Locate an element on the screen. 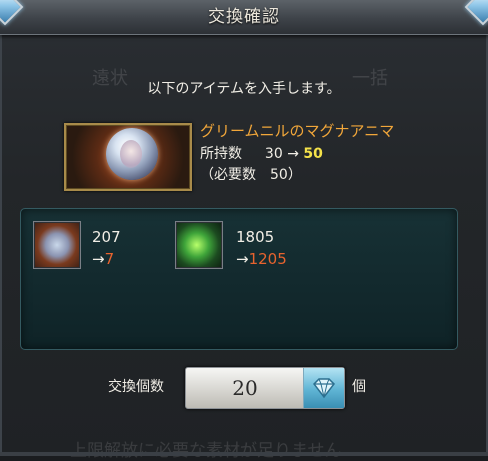 This screenshot has height=461, width=488. owned-to: 50 is located at coordinates (313, 154).